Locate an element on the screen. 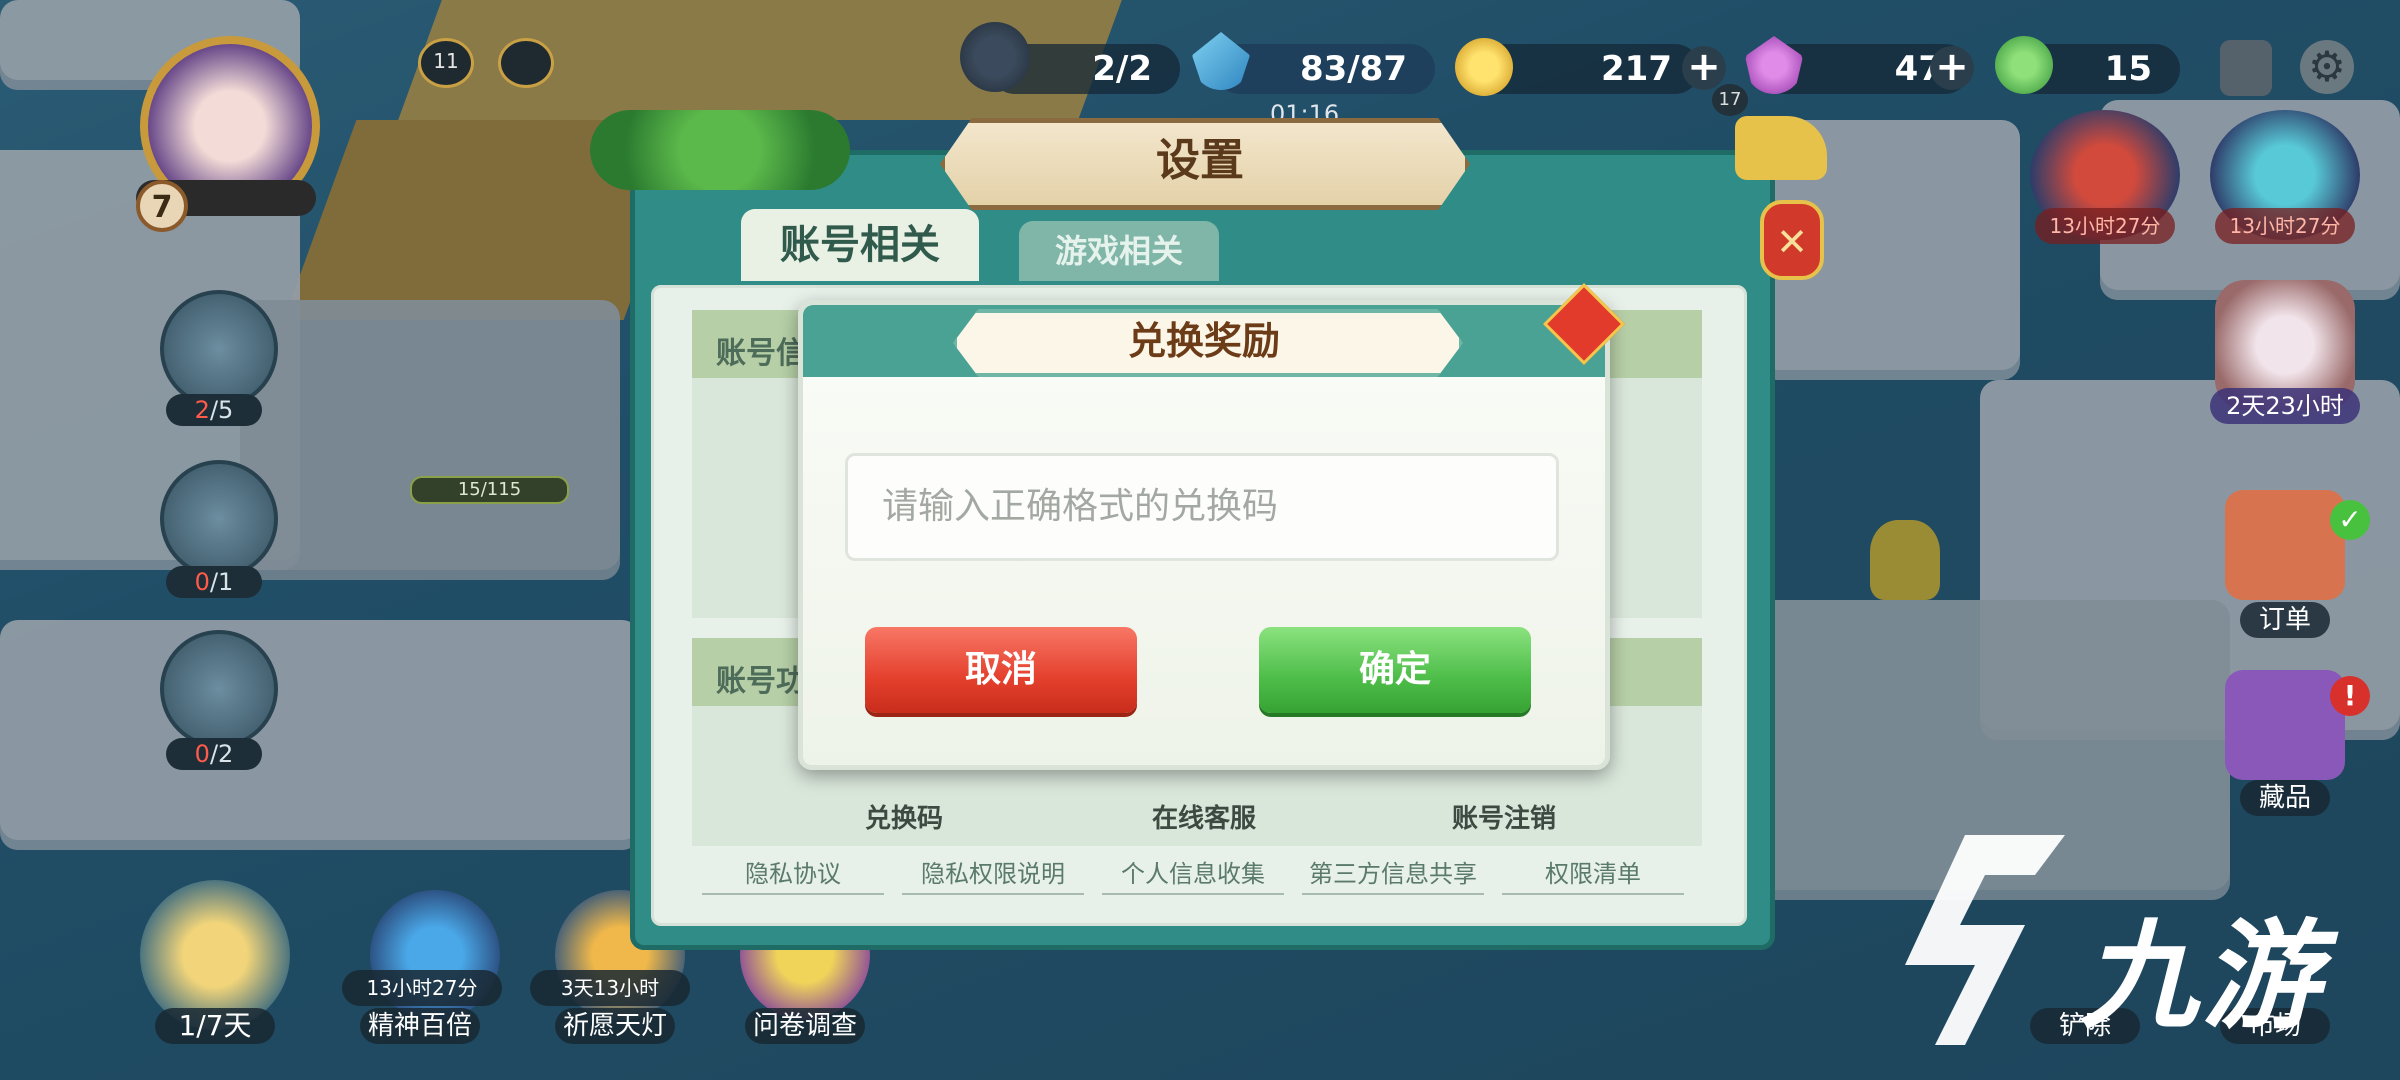 The height and width of the screenshot is (1080, 2400). left-task-count-2: 0/1 is located at coordinates (214, 582).